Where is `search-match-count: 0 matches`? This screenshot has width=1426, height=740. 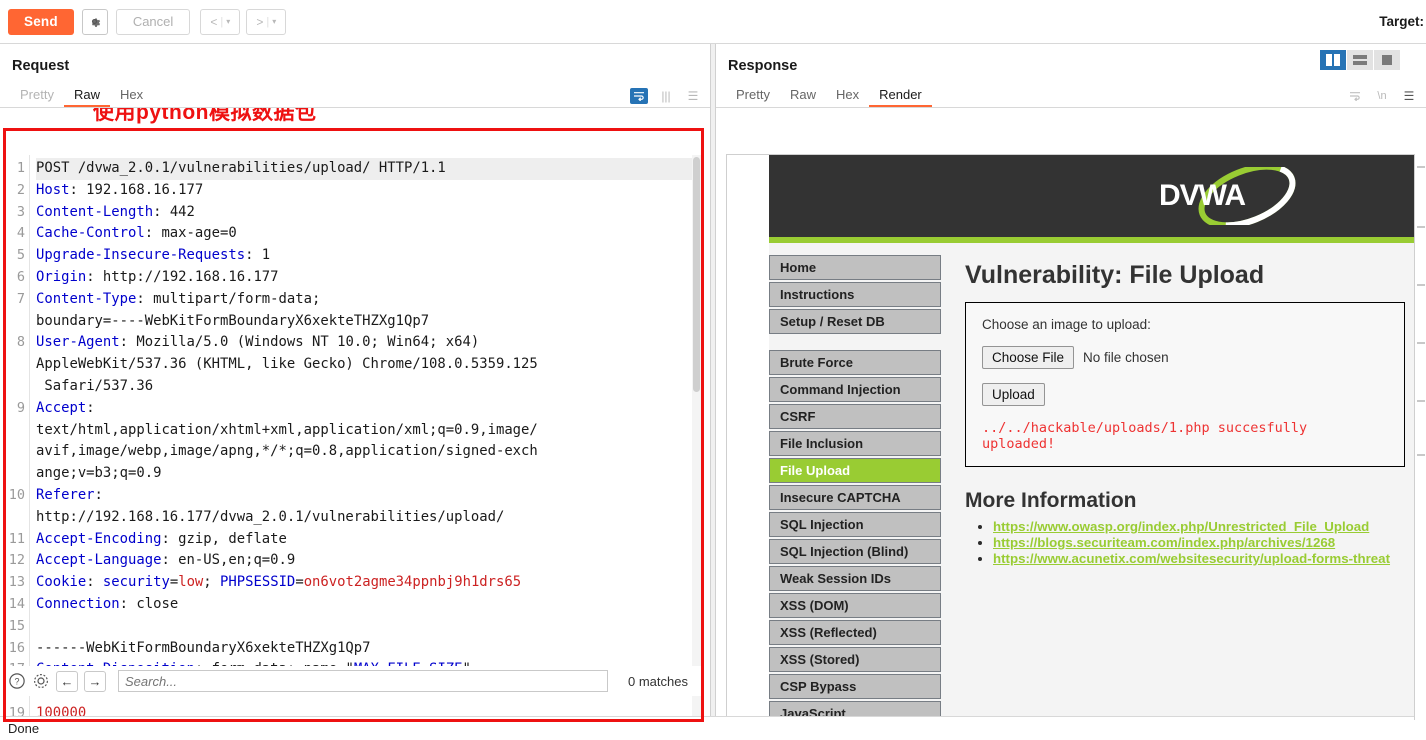 search-match-count: 0 matches is located at coordinates (658, 681).